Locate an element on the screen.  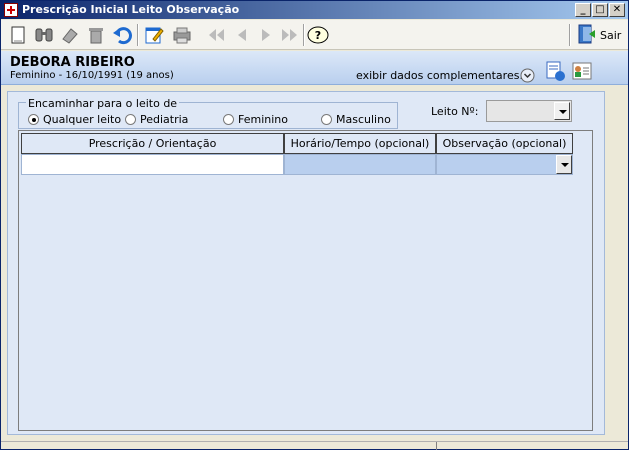
patient-info: Feminino - 16/10/1991 (19 anos) is located at coordinates (92, 75).